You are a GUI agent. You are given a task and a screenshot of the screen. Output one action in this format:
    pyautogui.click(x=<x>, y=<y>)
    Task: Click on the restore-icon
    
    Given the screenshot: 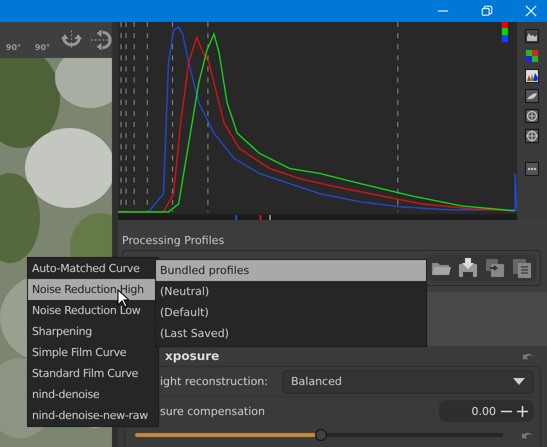 What is the action you would take?
    pyautogui.click(x=487, y=11)
    